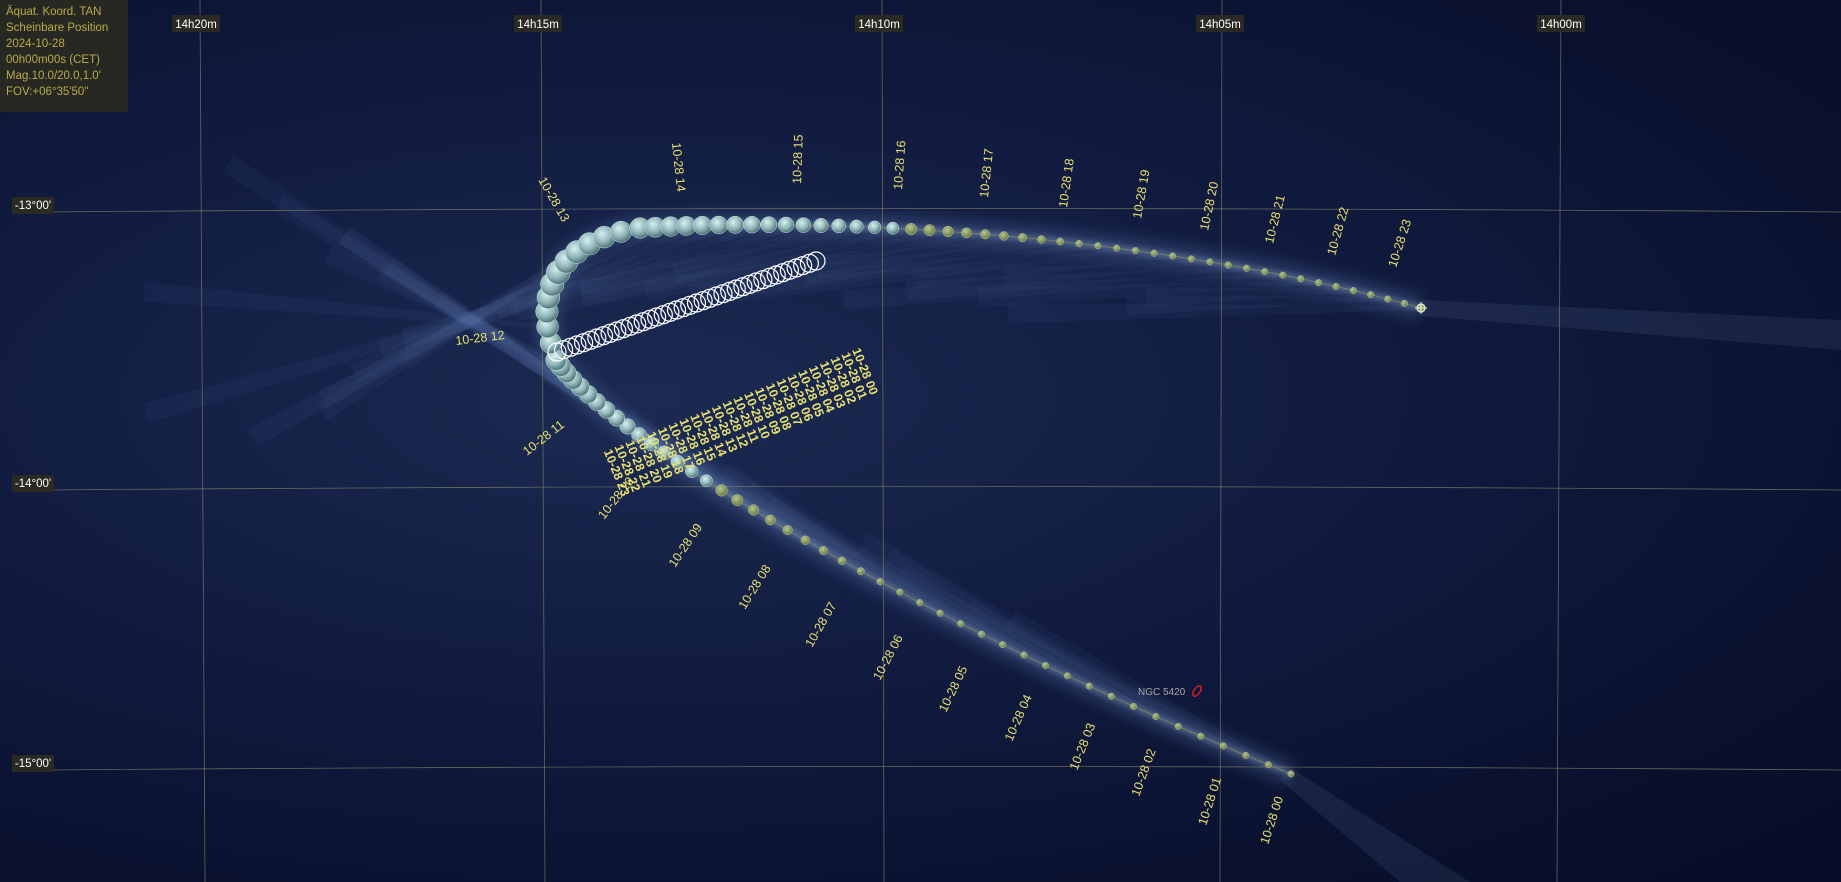  What do you see at coordinates (47, 92) in the screenshot?
I see `info-line-fov: FOV:+06°35'50"` at bounding box center [47, 92].